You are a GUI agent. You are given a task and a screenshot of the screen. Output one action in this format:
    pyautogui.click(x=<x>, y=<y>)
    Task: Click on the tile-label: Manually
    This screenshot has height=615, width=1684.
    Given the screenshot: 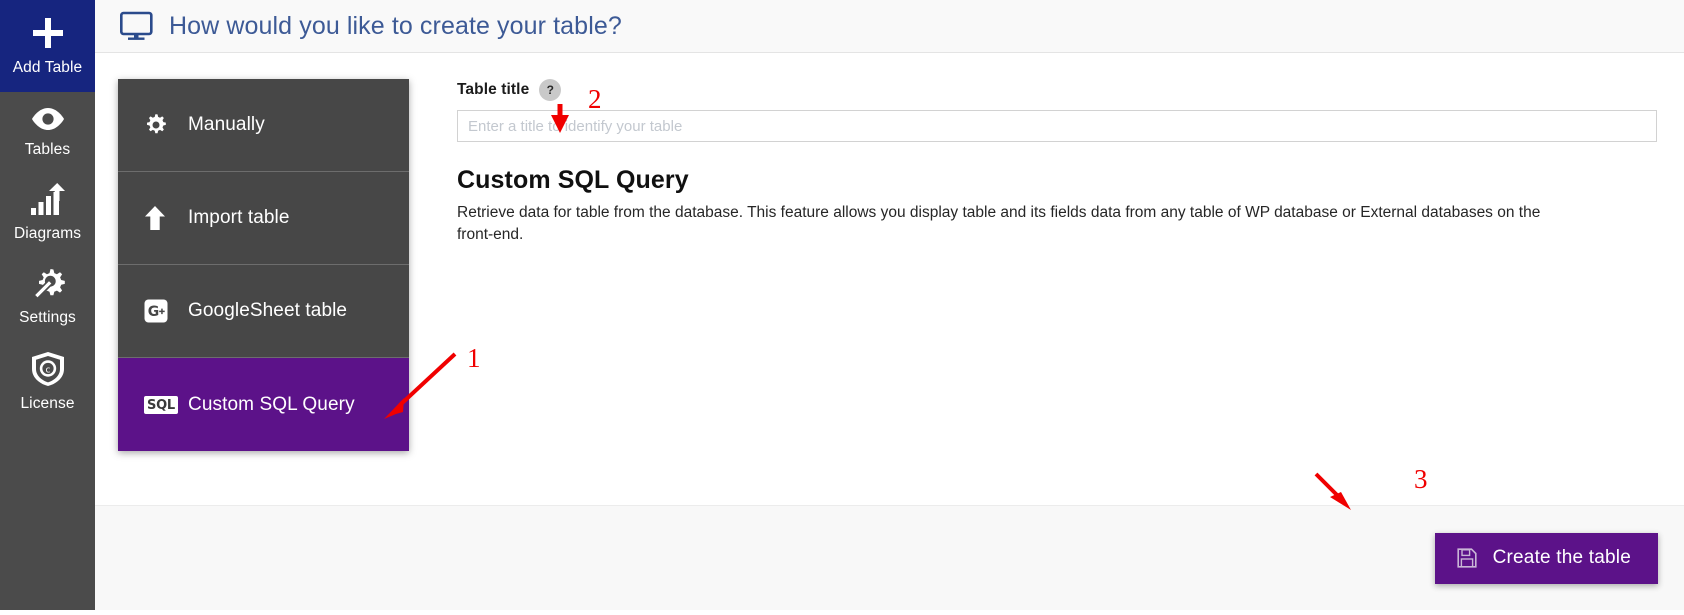 What is the action you would take?
    pyautogui.click(x=226, y=124)
    